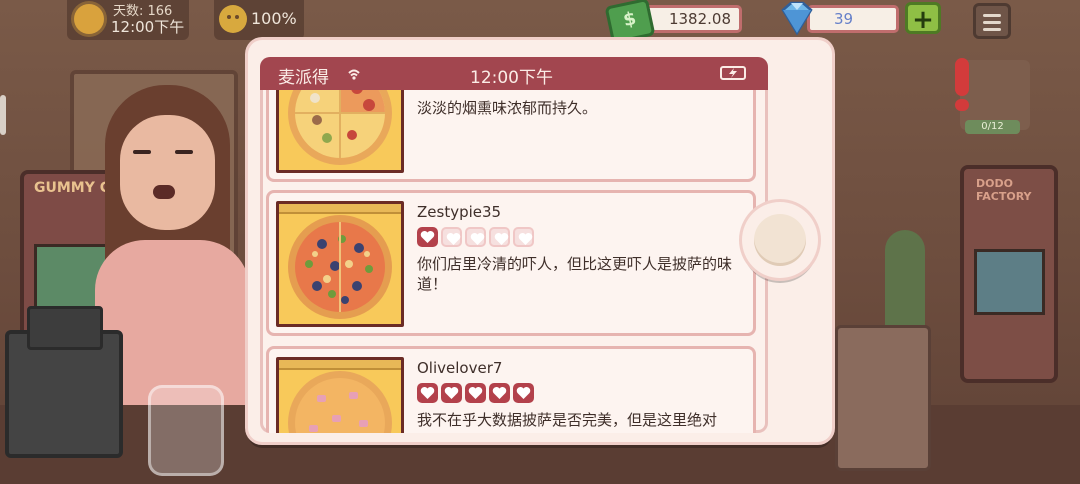  I want to click on arcade-machine-right: DODO FACTORY, so click(1009, 274).